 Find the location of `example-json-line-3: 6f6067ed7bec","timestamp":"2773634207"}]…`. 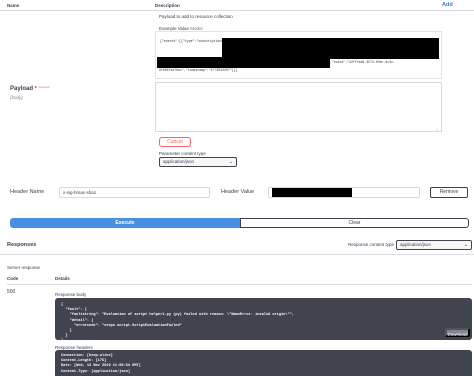

example-json-line-3: 6f6067ed7bec","timestamp":"2773634207"}]… is located at coordinates (198, 70).